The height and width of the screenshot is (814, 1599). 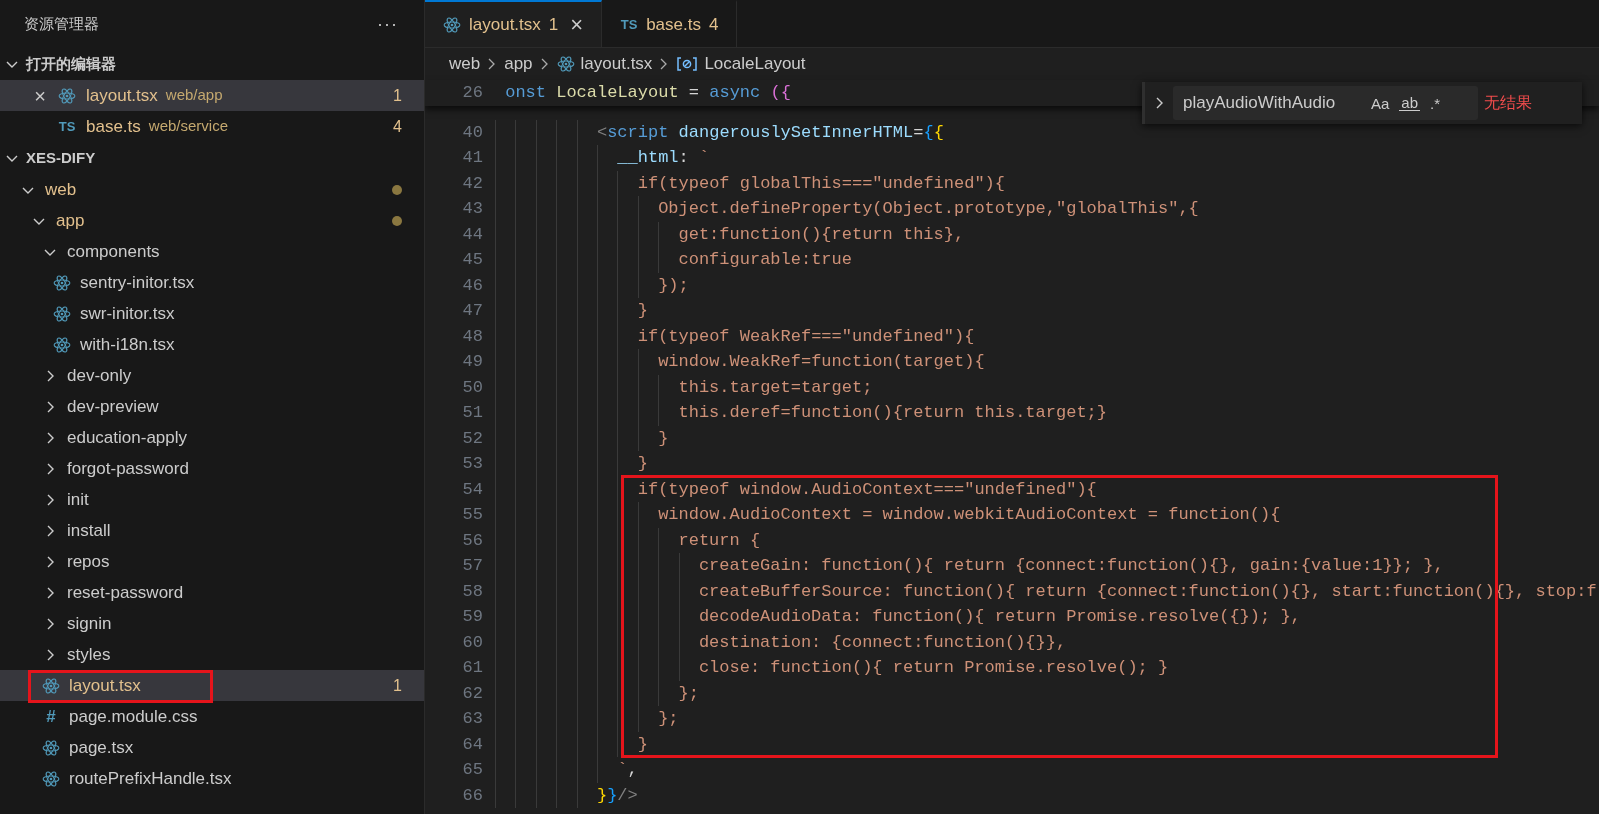 I want to click on file-item: page.tsx, so click(x=212, y=747).